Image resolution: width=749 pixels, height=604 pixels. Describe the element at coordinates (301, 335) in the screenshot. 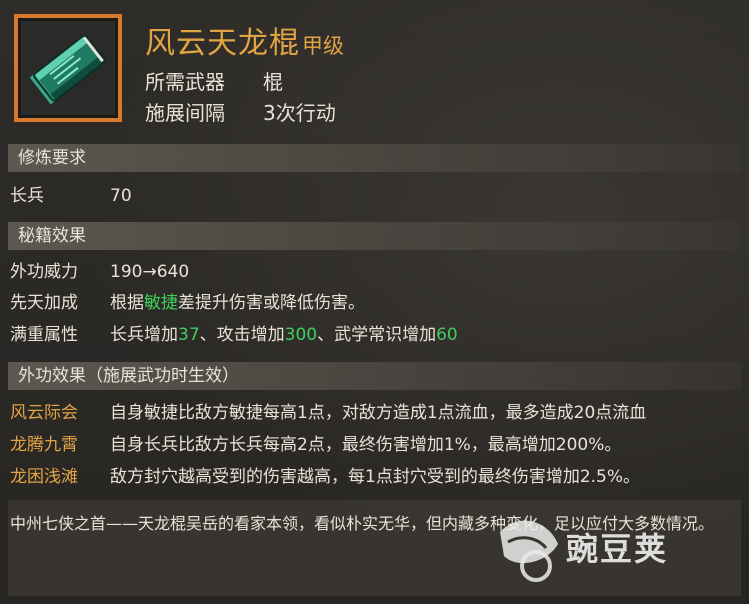

I see `full-value-2: 300` at that location.